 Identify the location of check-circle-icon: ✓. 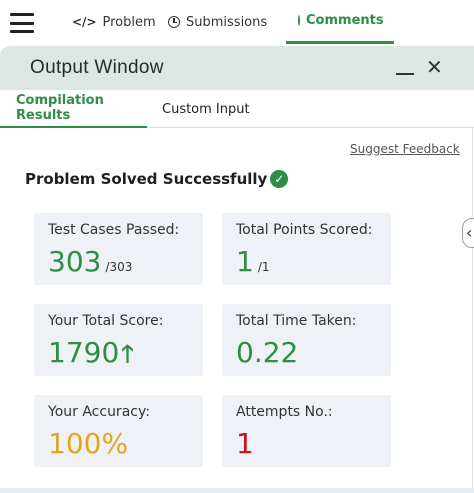
(279, 179).